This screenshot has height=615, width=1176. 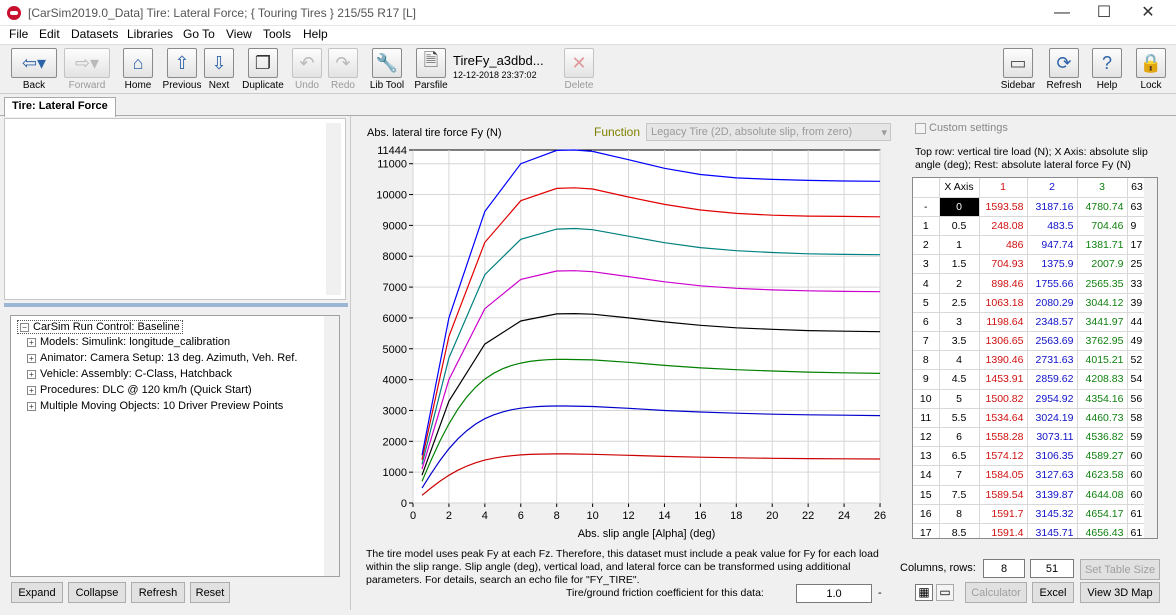 What do you see at coordinates (18, 34) in the screenshot?
I see `menu-file: File` at bounding box center [18, 34].